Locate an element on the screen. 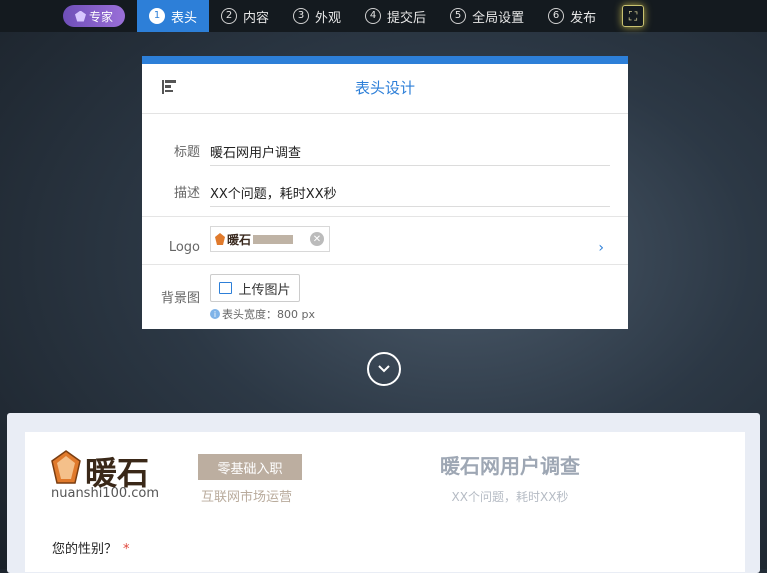 The height and width of the screenshot is (573, 767). step-label: 表头 is located at coordinates (184, 18).